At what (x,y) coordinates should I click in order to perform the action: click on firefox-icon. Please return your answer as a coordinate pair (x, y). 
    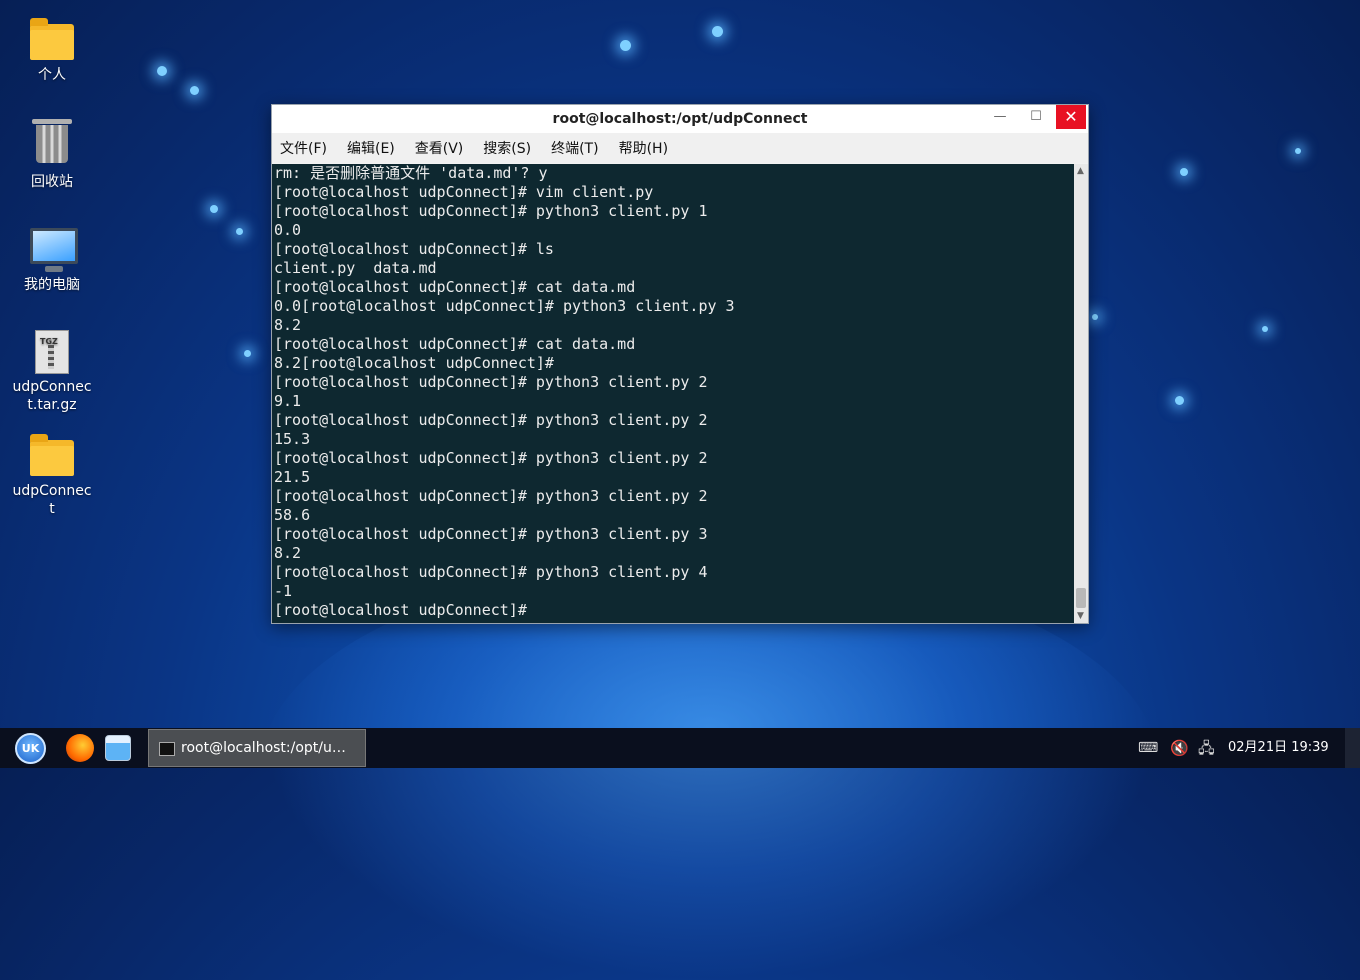
    Looking at the image, I should click on (80, 748).